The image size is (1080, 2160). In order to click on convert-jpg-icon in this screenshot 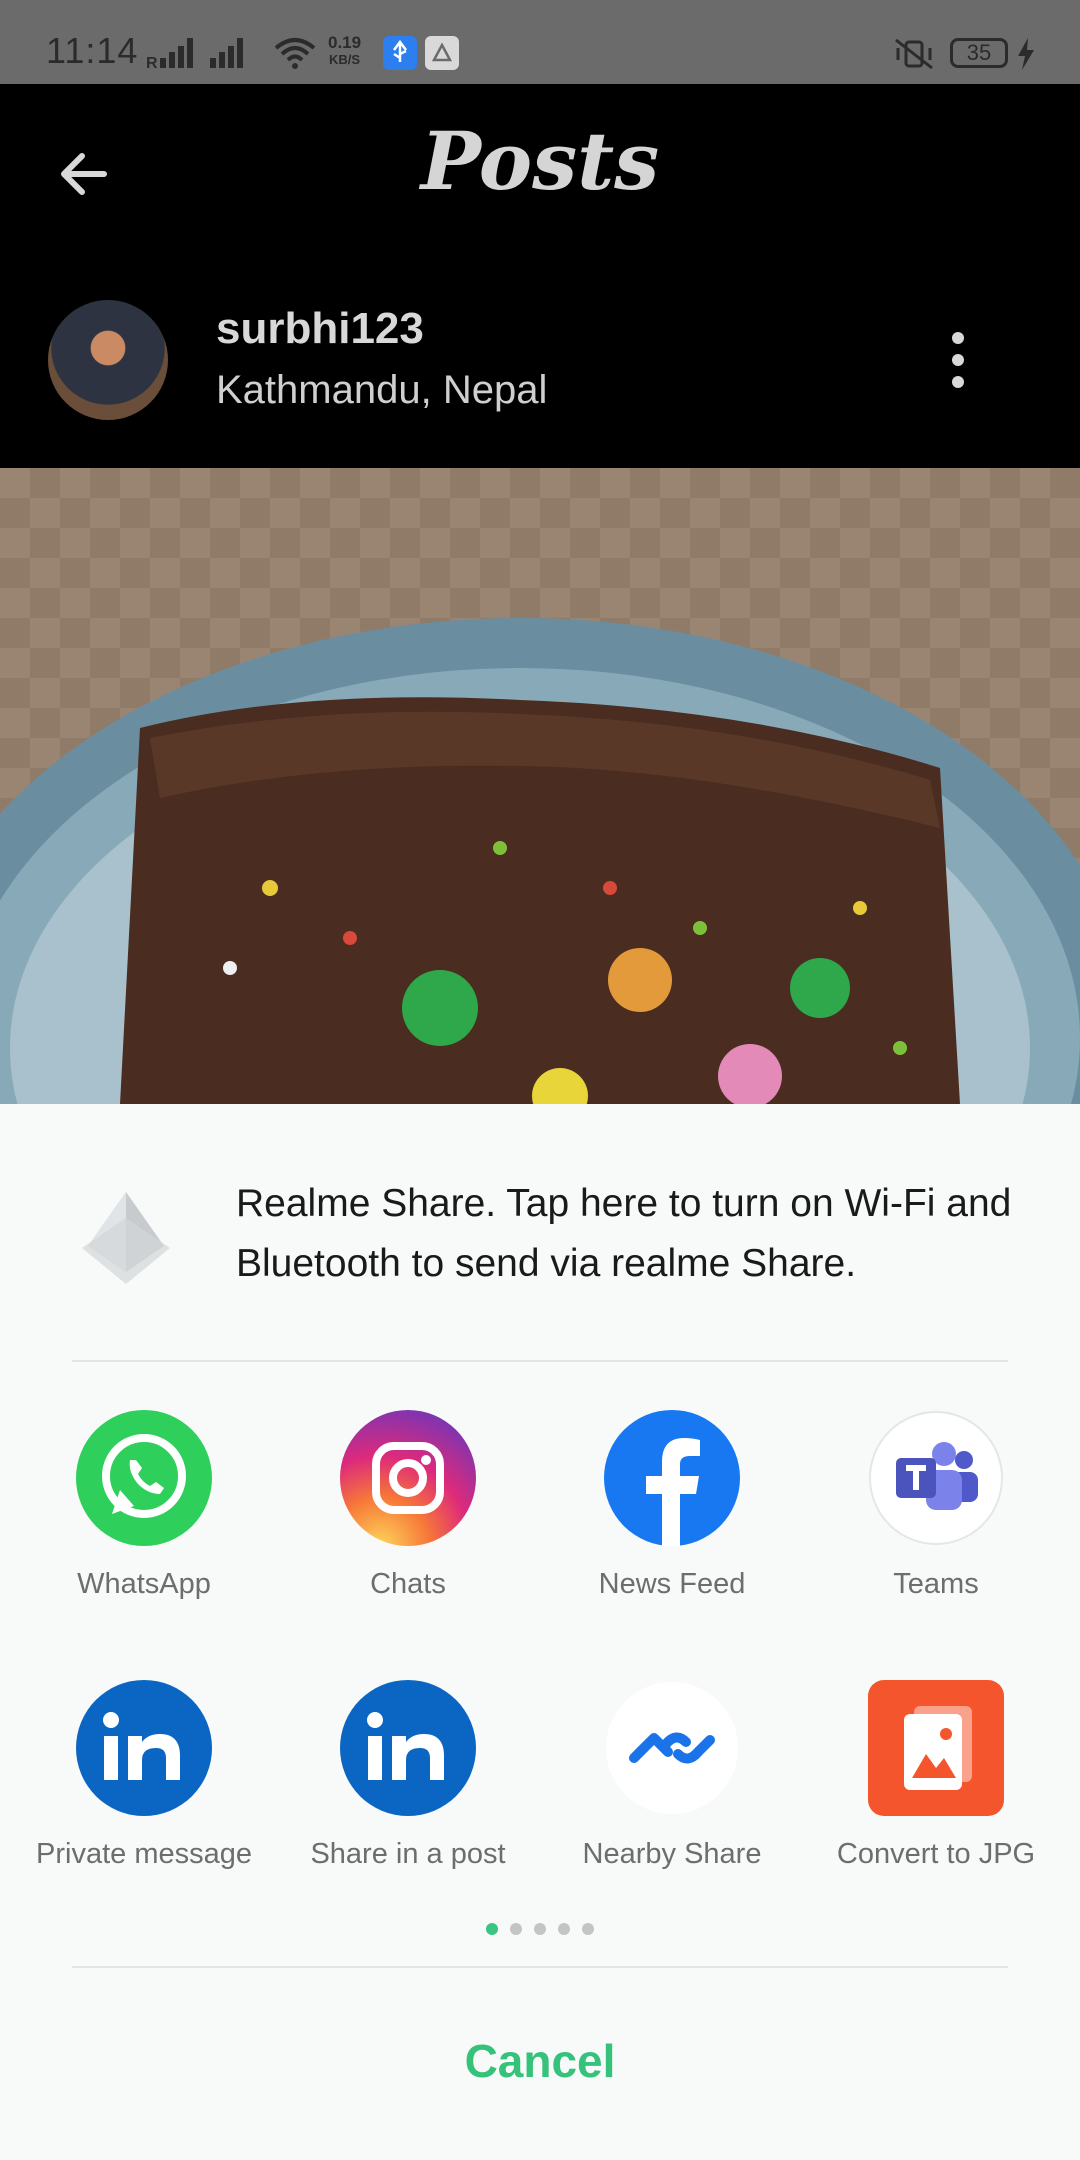, I will do `click(936, 1748)`.